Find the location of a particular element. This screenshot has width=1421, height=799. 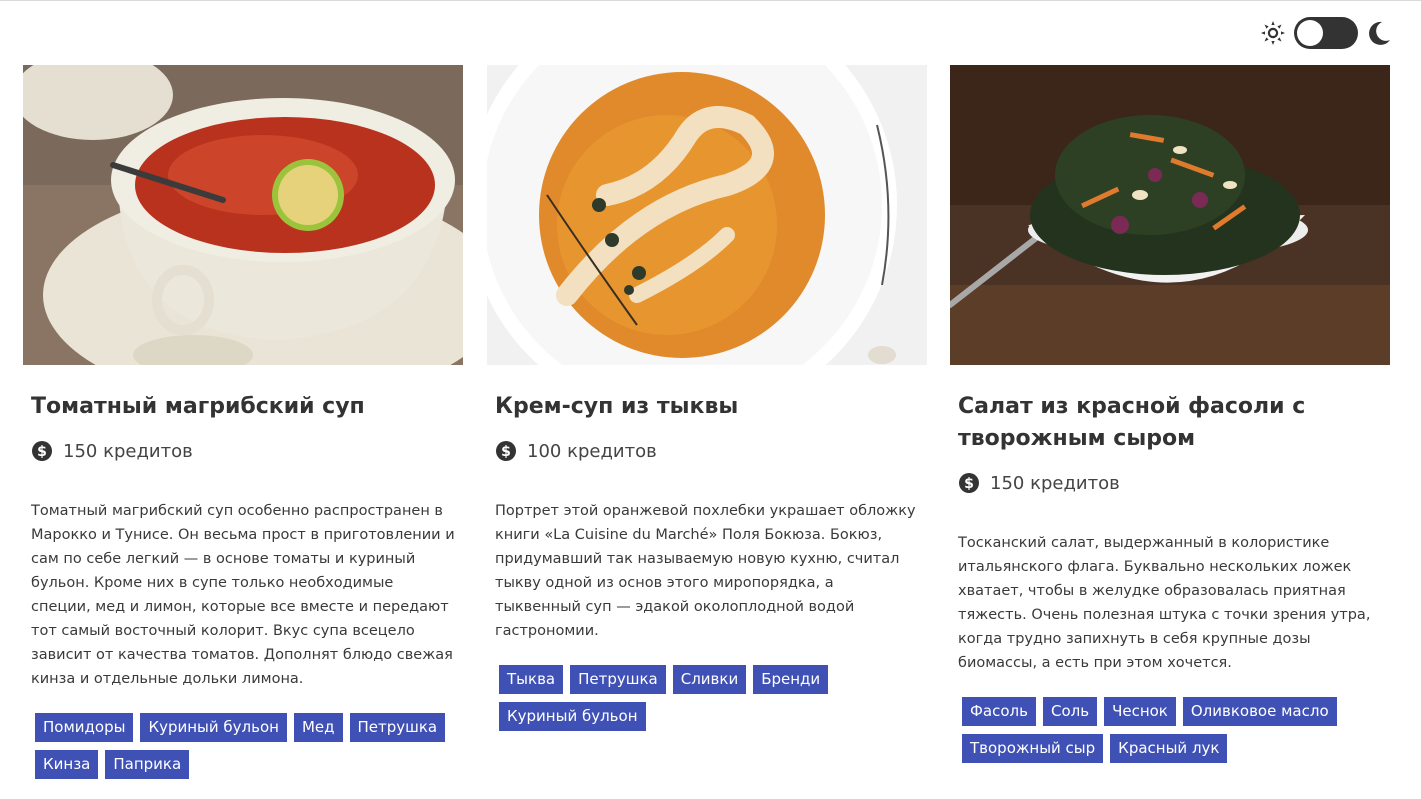

ingredient-tag: Кинза is located at coordinates (67, 764).